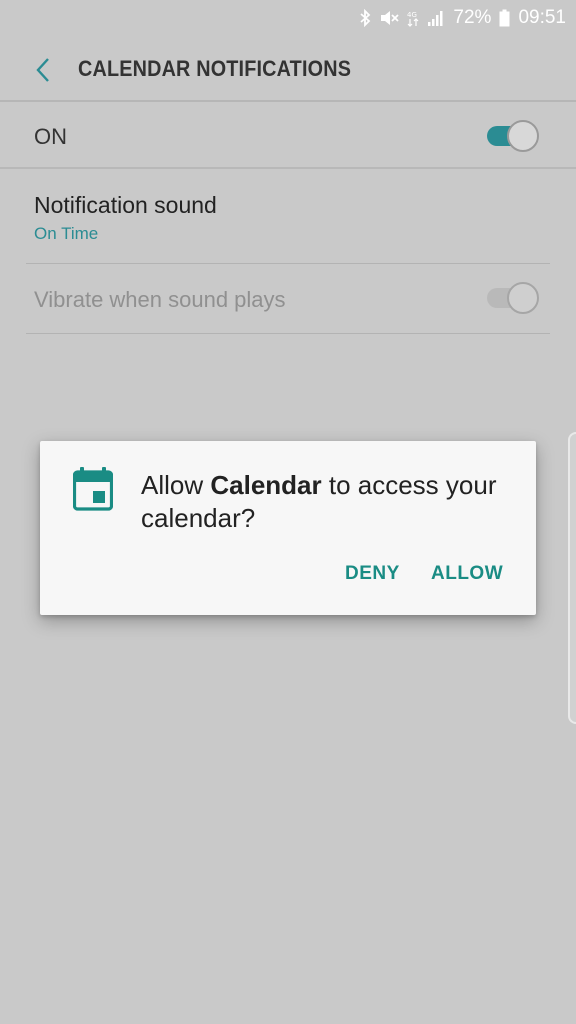  I want to click on notification-sound-title: Notification sound, so click(125, 205).